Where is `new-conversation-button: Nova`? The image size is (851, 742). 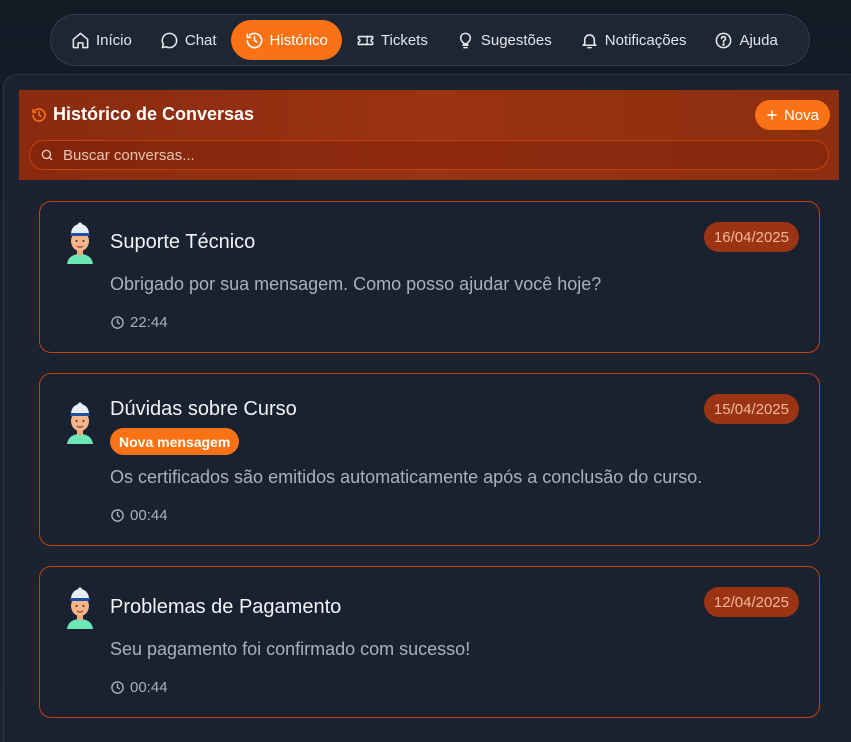
new-conversation-button: Nova is located at coordinates (792, 115).